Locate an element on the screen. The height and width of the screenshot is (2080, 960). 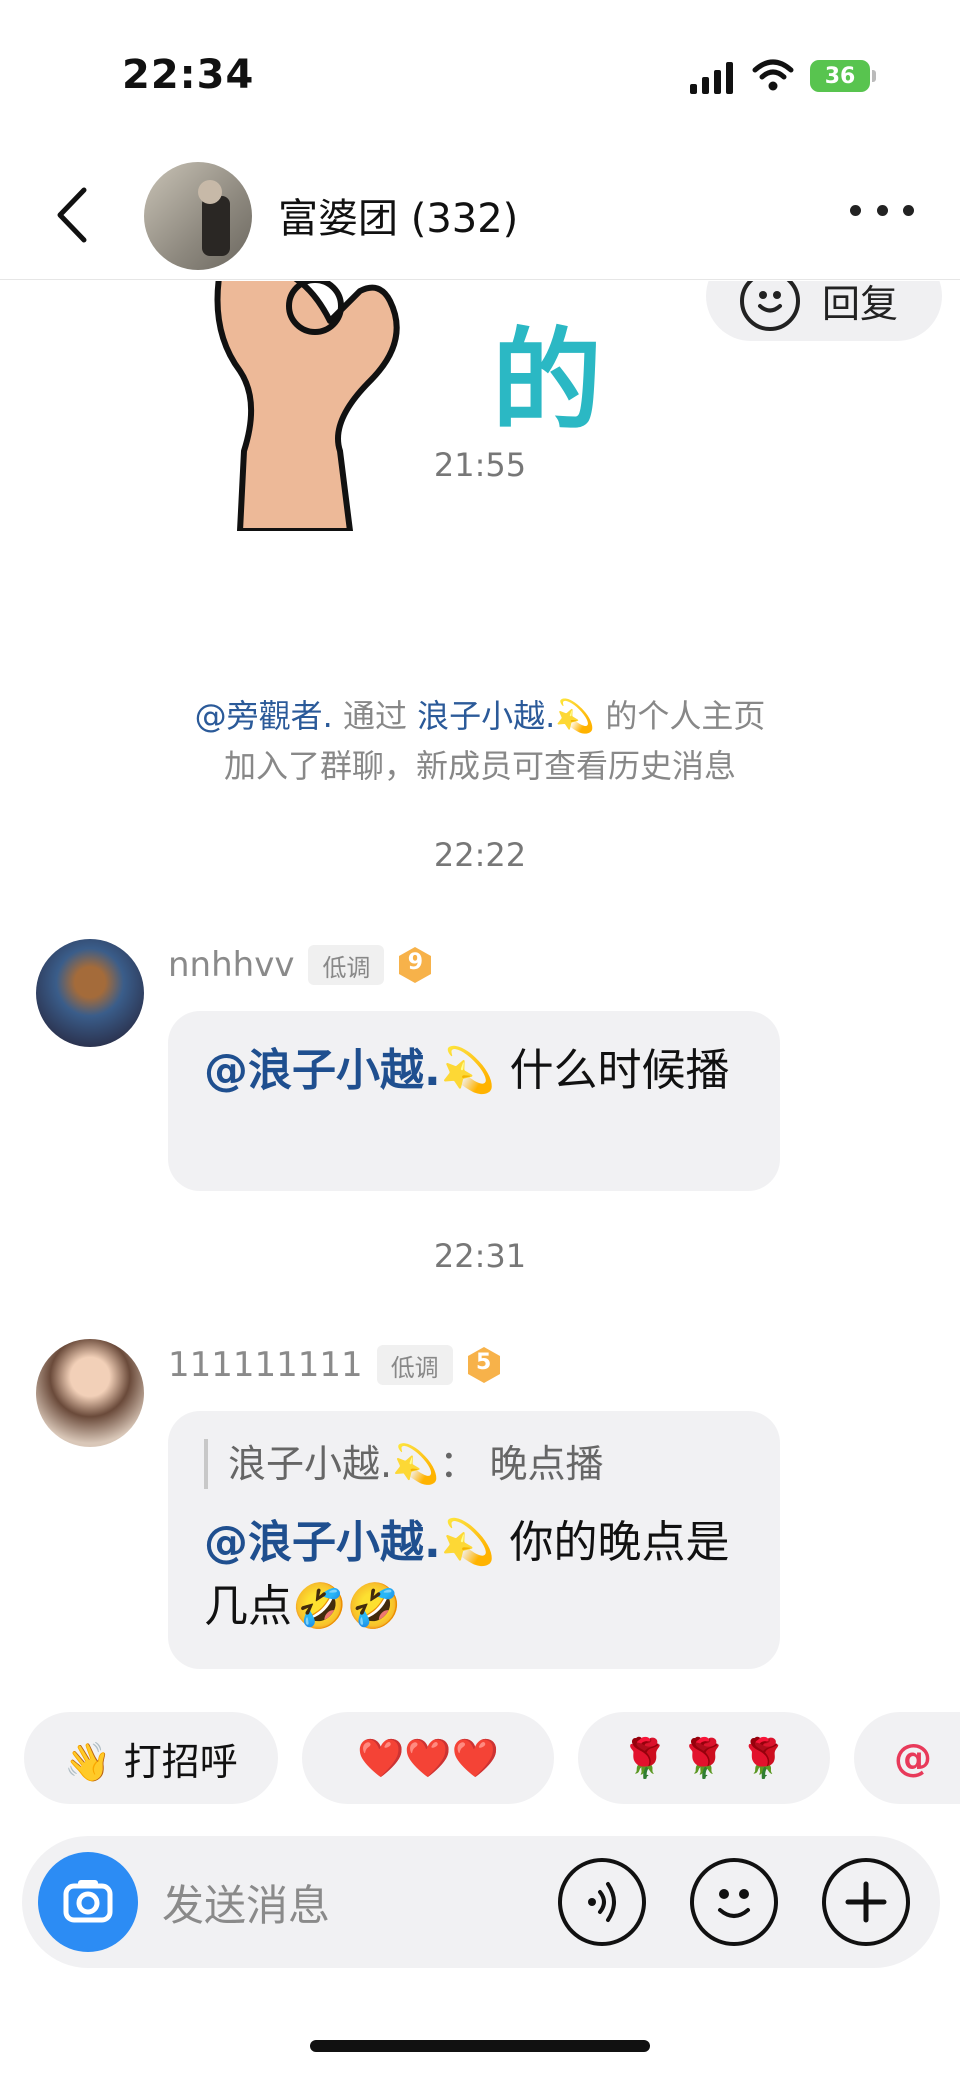
camera-button is located at coordinates (88, 1902).